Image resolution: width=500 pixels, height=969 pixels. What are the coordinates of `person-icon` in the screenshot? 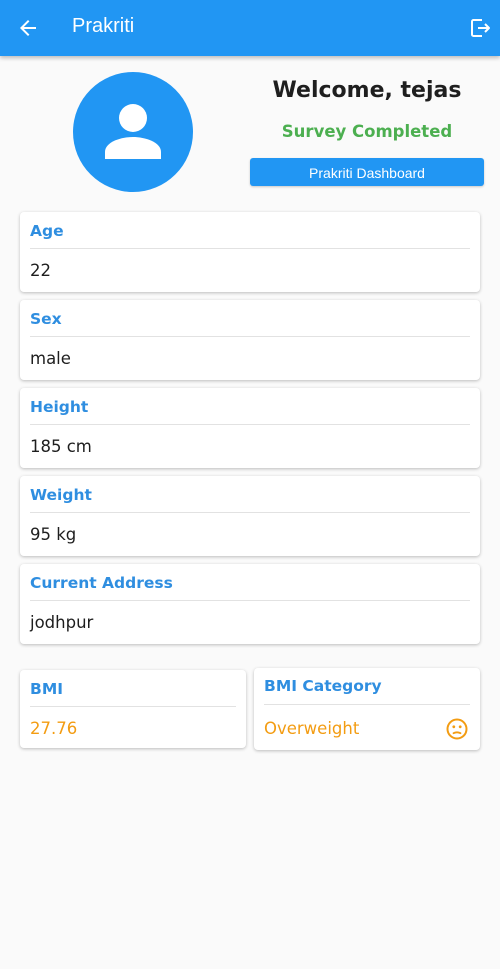 It's located at (133, 131).